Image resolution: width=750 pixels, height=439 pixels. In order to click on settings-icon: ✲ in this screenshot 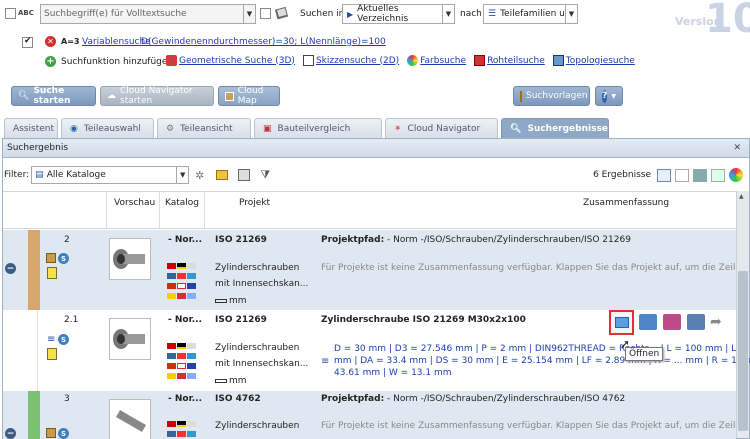, I will do `click(199, 175)`.